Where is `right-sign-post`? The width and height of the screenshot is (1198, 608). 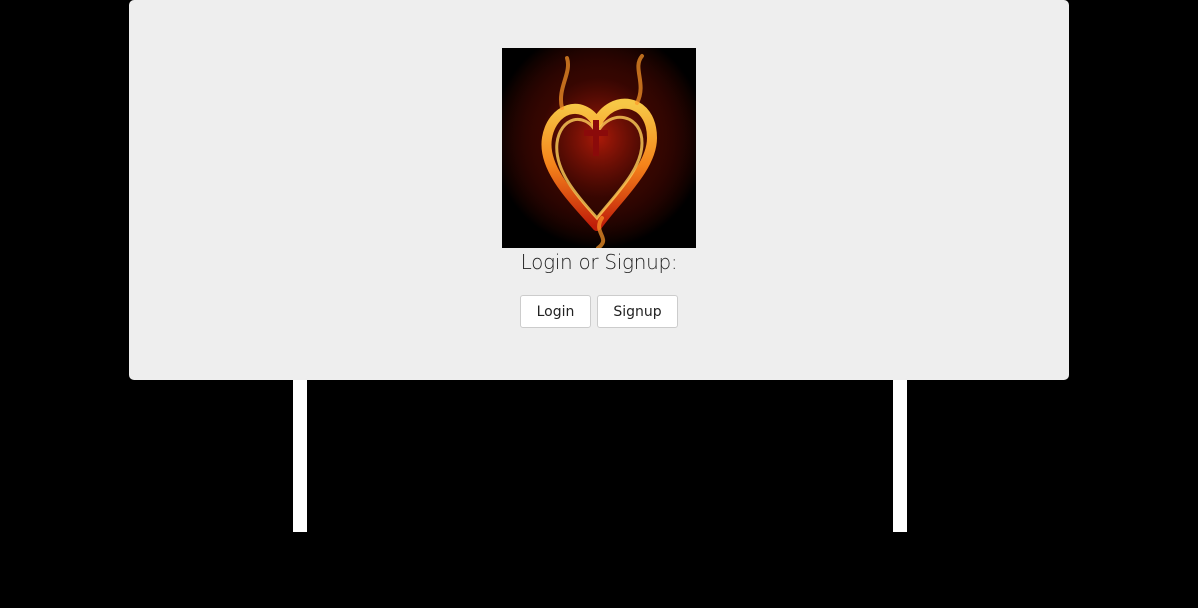 right-sign-post is located at coordinates (900, 456).